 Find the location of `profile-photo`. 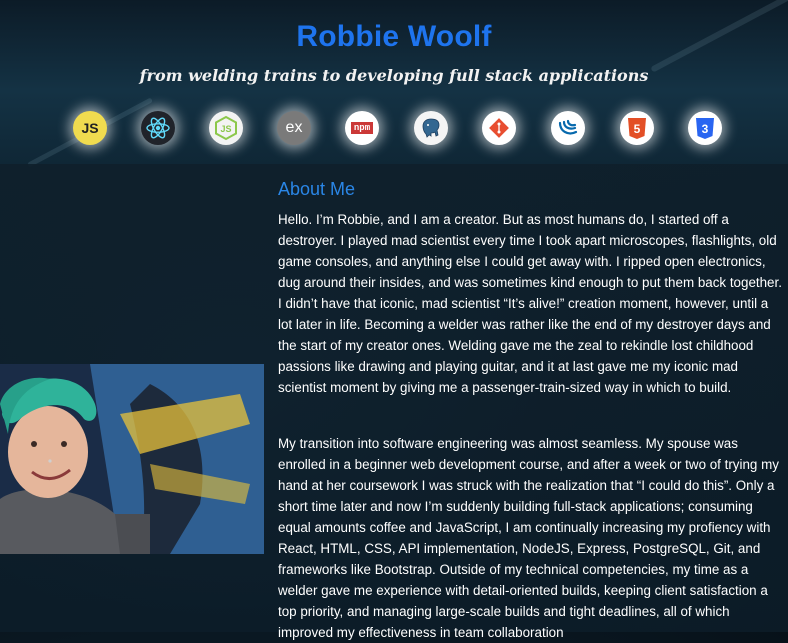

profile-photo is located at coordinates (132, 459).